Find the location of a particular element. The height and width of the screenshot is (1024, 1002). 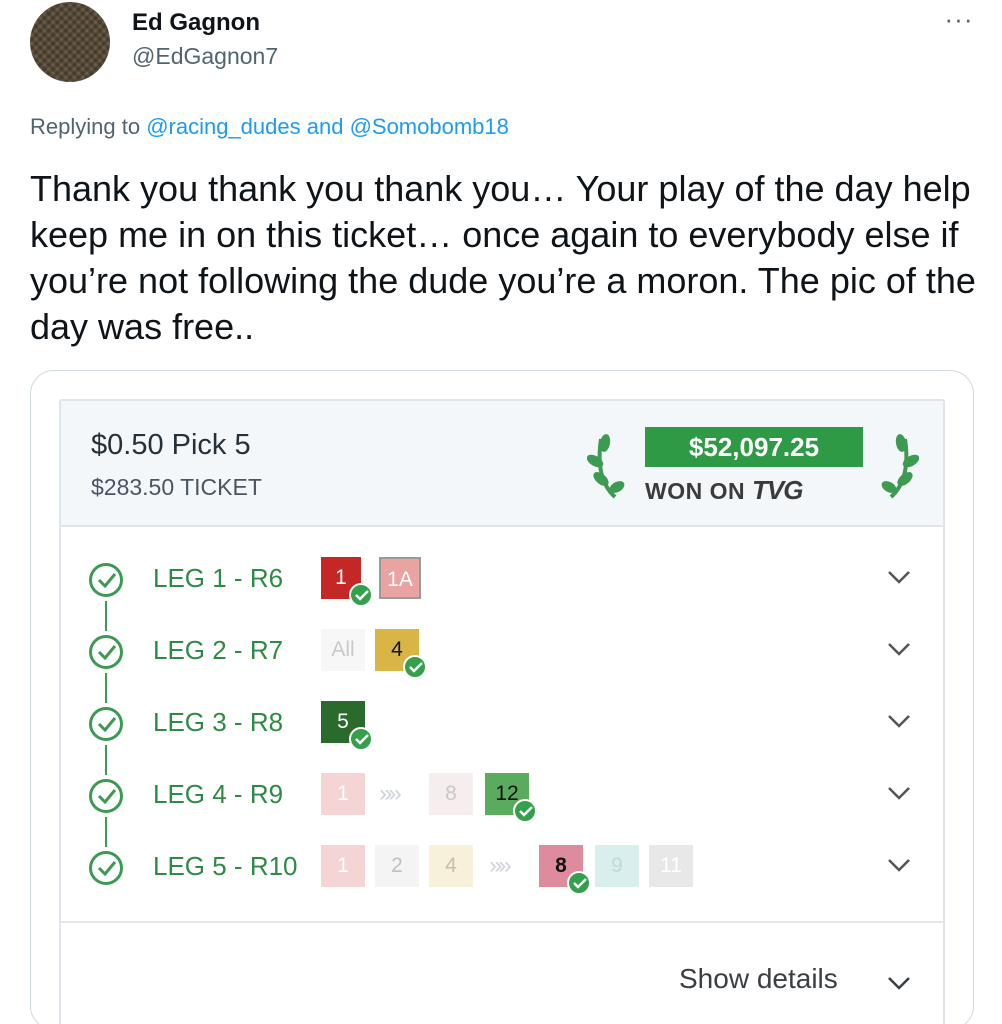

mention-link-racing-dudes: @racing_dudes is located at coordinates (223, 126).